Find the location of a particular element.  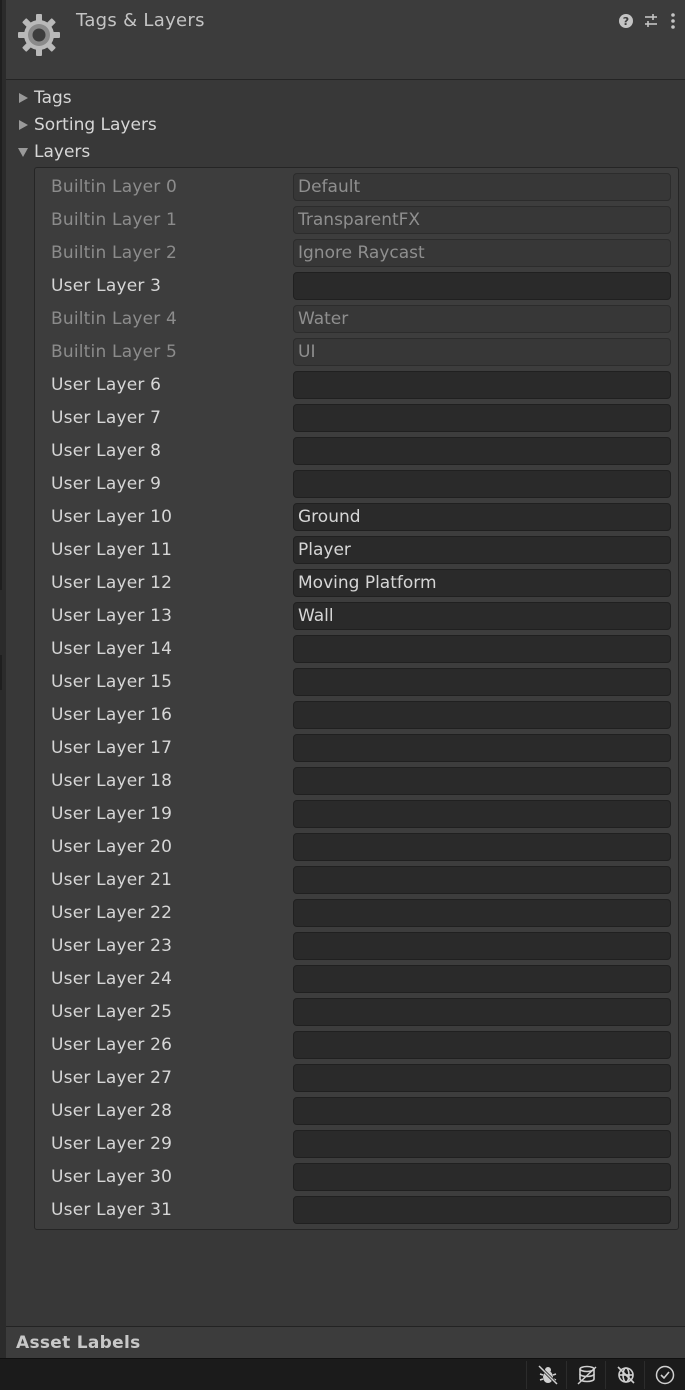

layer-row: User Layer 18 is located at coordinates (356, 780).